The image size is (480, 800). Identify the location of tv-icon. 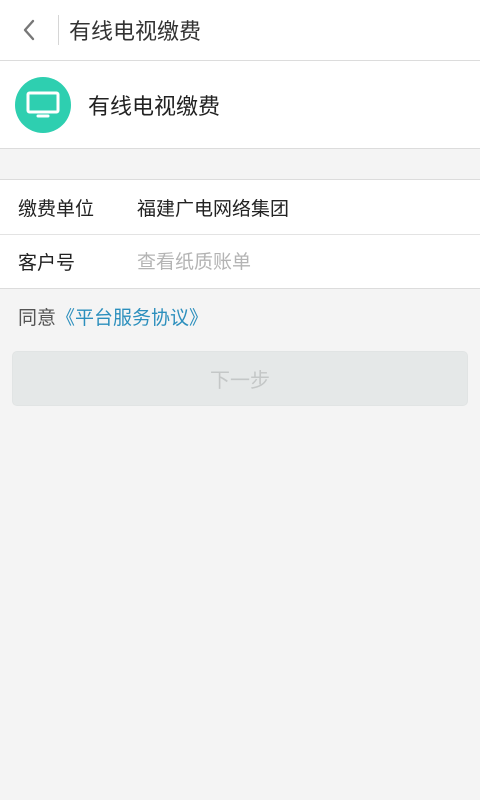
(43, 104).